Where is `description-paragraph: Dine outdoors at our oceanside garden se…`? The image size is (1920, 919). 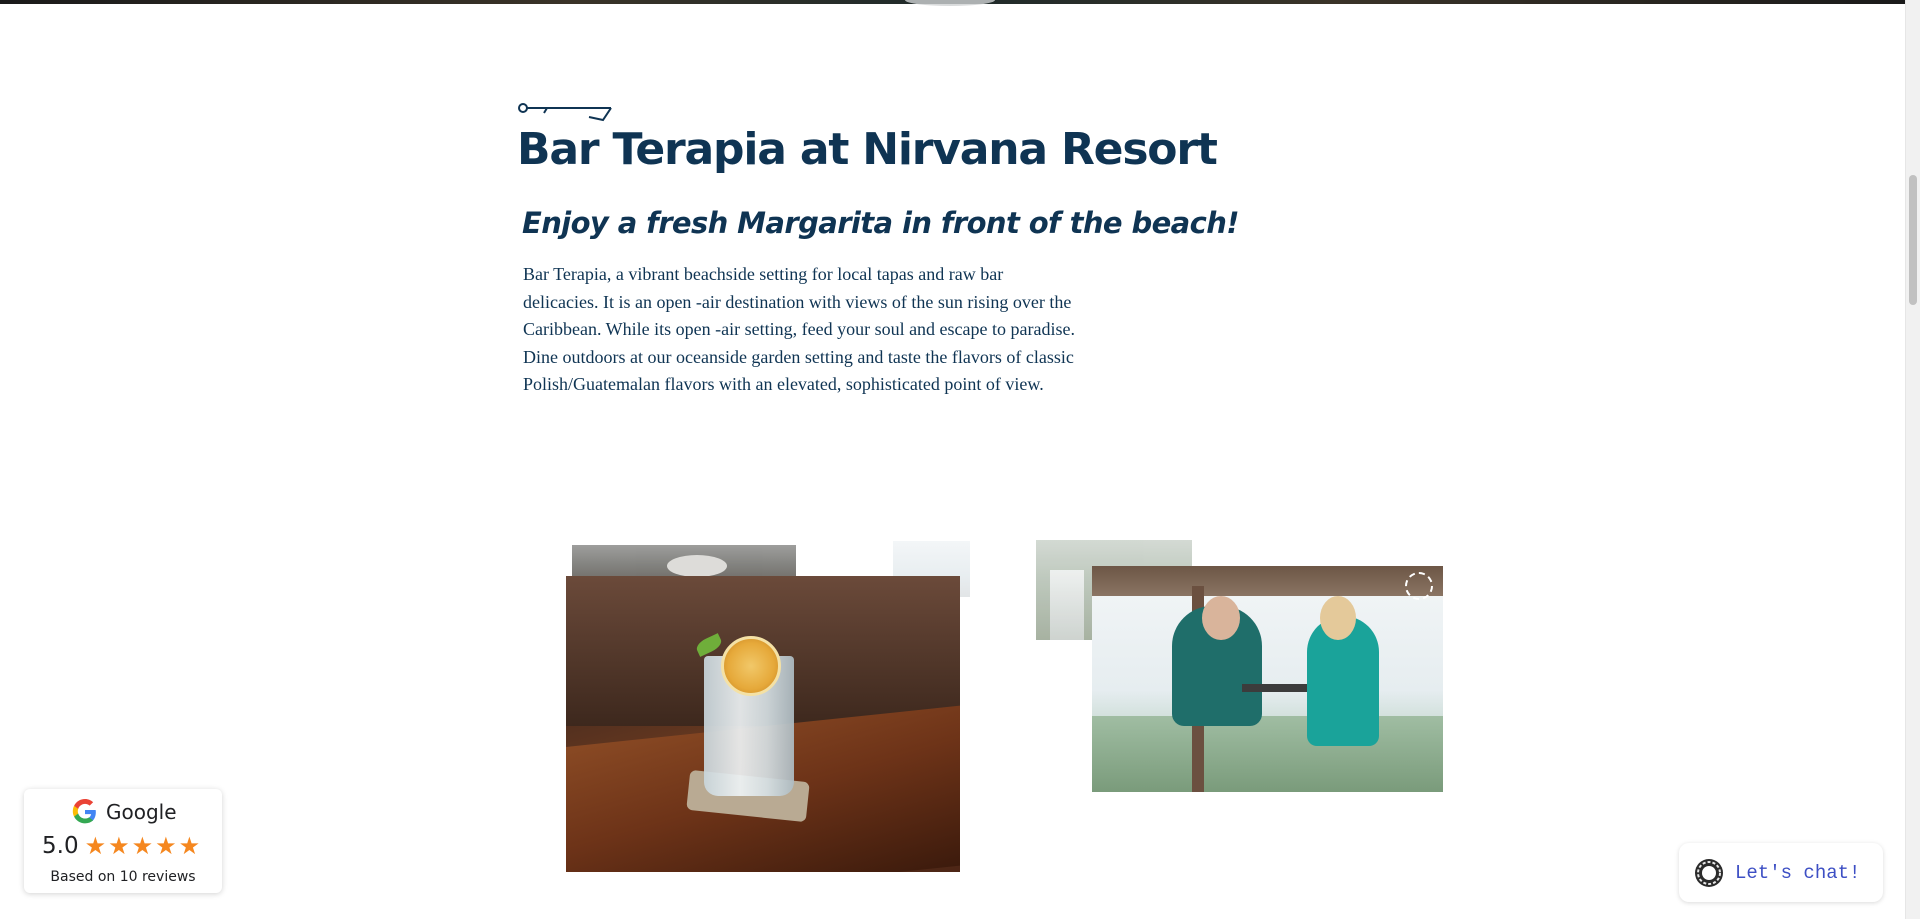 description-paragraph: Dine outdoors at our oceanside garden se… is located at coordinates (798, 370).